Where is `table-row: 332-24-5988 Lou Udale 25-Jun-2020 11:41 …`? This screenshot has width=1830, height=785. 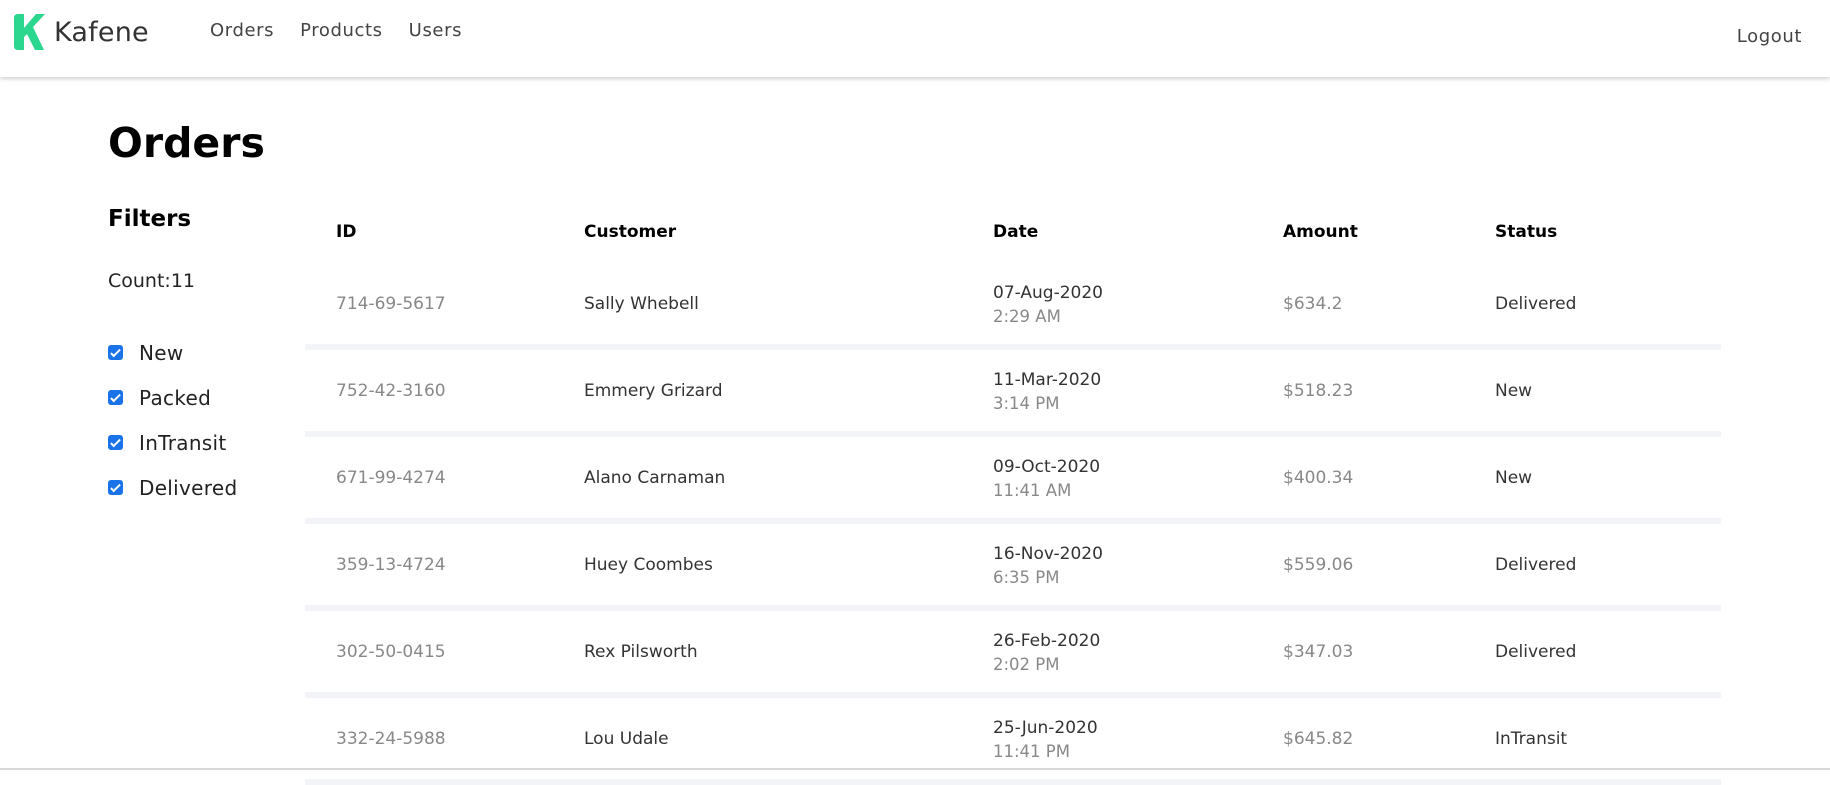
table-row: 332-24-5988 Lou Udale 25-Jun-2020 11:41 … is located at coordinates (1013, 741).